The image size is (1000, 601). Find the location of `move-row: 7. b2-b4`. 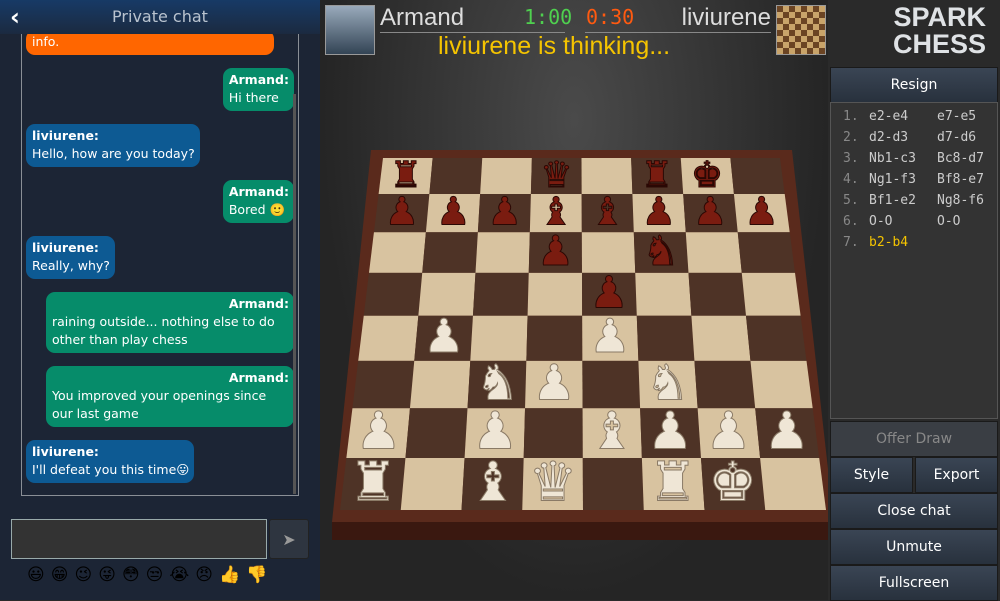

move-row: 7. b2-b4 is located at coordinates (920, 245).